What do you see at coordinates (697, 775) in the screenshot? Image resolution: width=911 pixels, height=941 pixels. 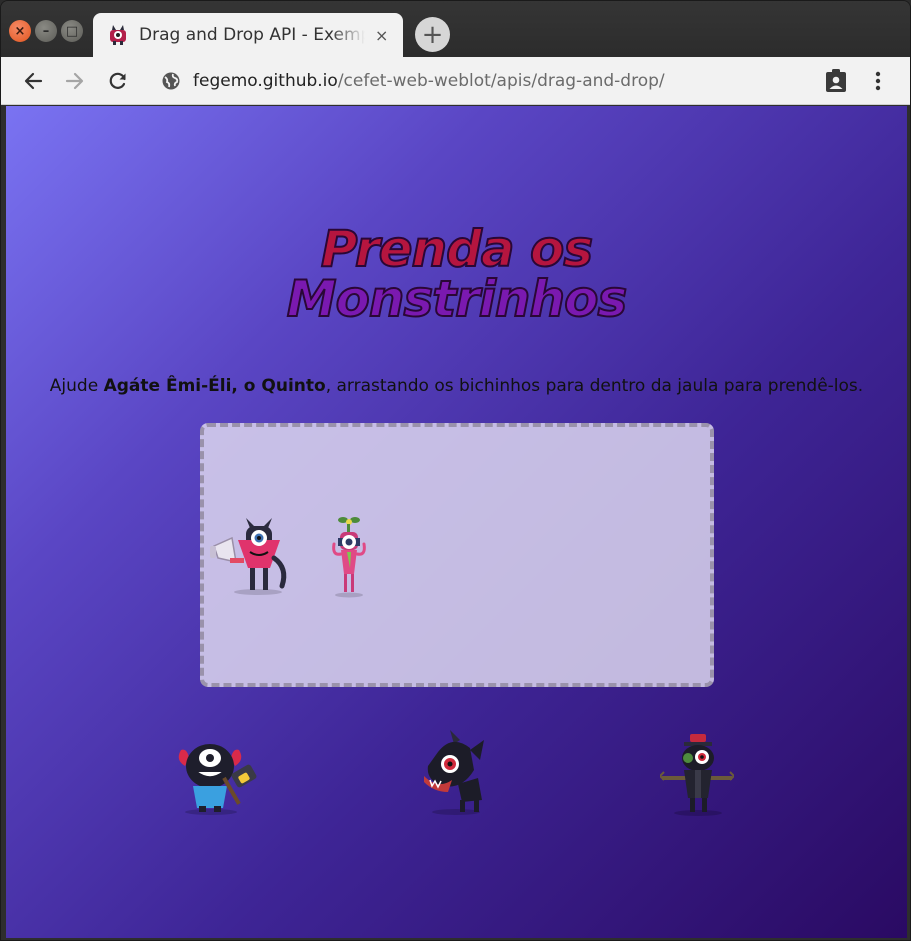 I see `scarecrow-monster-icon` at bounding box center [697, 775].